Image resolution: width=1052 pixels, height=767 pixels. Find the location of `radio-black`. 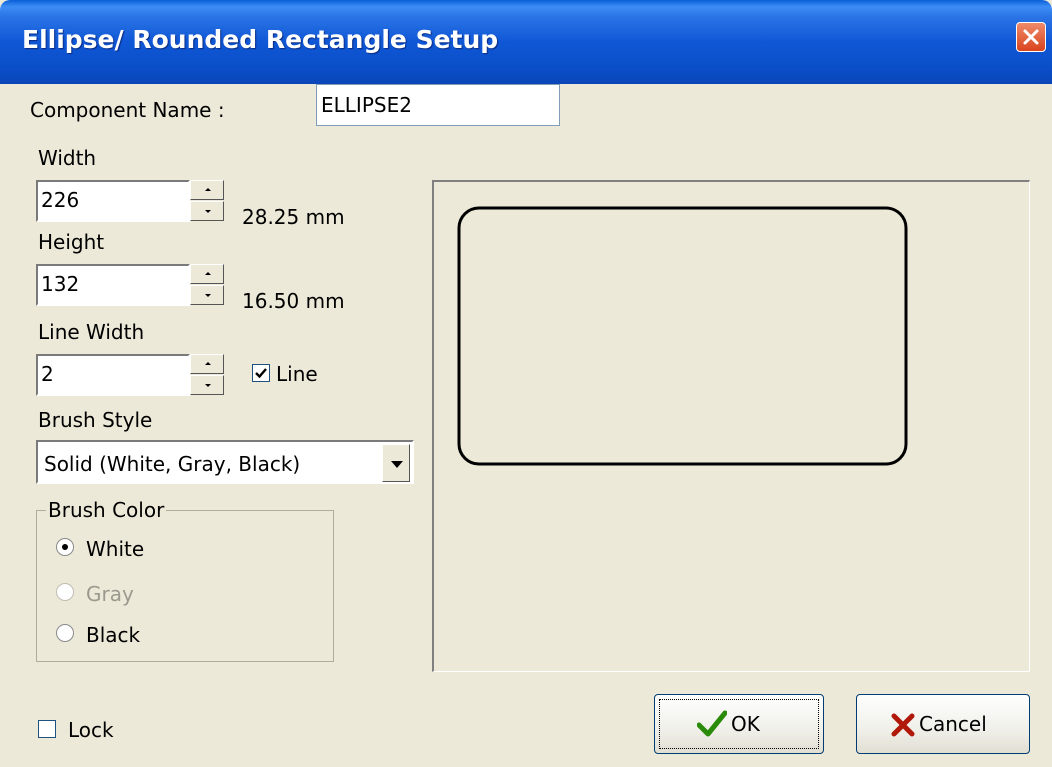

radio-black is located at coordinates (65, 633).